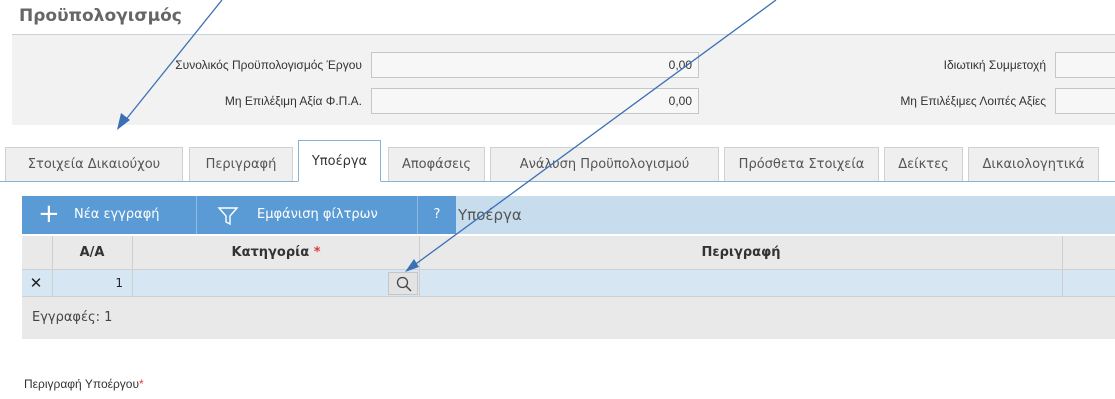  What do you see at coordinates (49, 214) in the screenshot?
I see `plus-icon: +` at bounding box center [49, 214].